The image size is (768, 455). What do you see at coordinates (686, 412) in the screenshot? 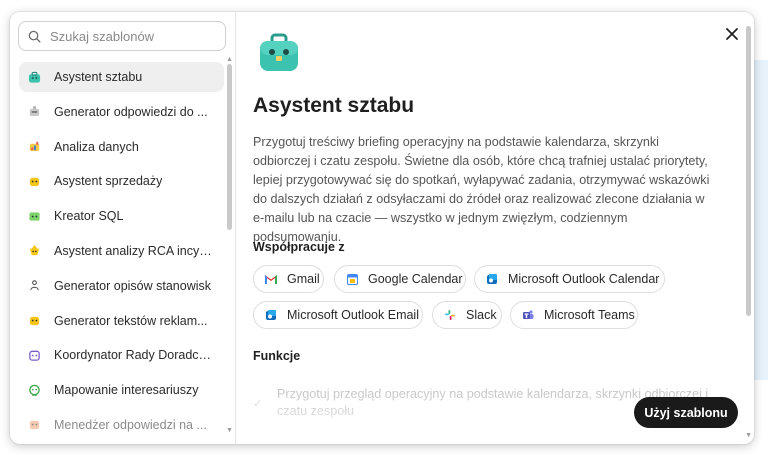
I see `use-template-button: Użyj szablonu` at bounding box center [686, 412].